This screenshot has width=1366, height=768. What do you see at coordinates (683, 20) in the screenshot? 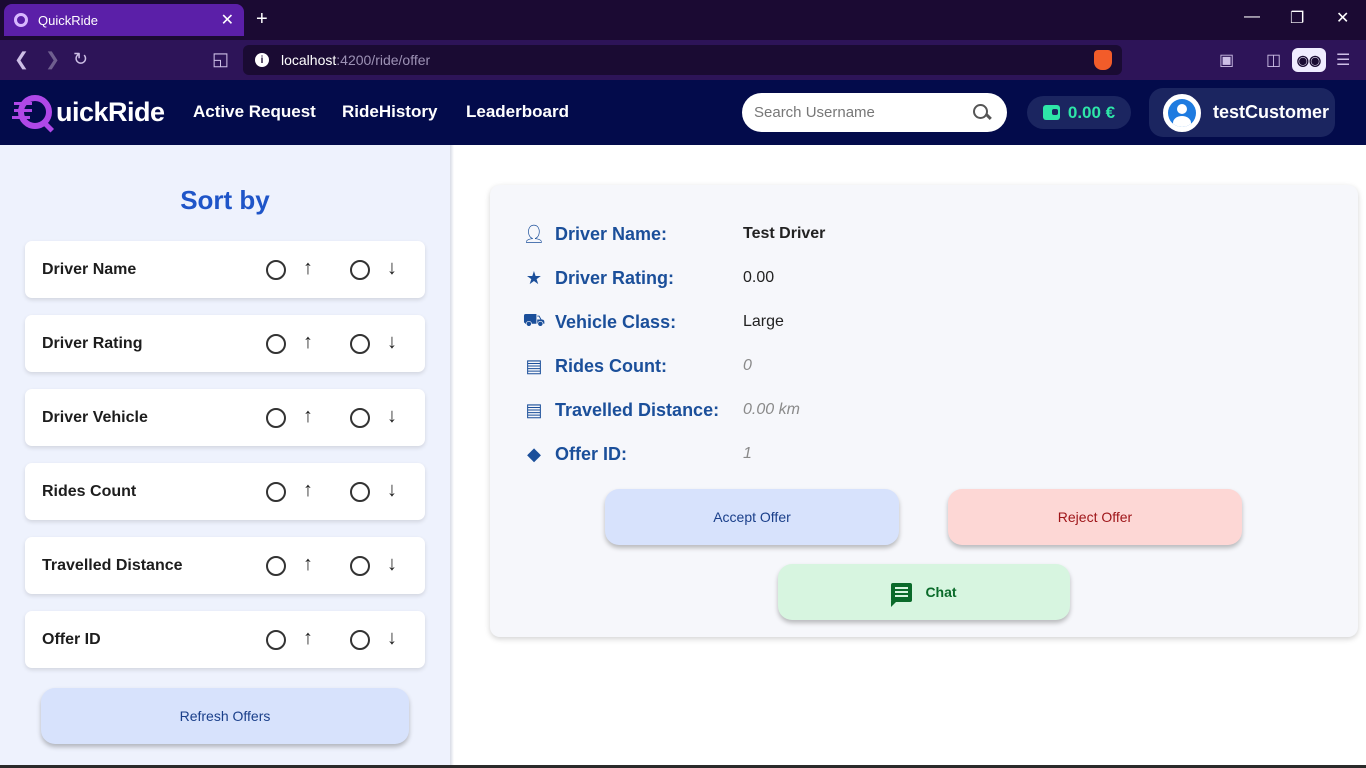
I see `browser-tabbar: QuickRide ✕ + — ❐ ✕` at bounding box center [683, 20].